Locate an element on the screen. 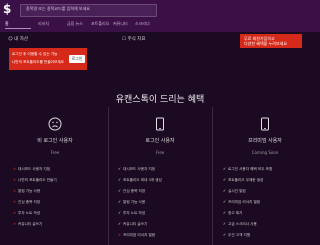 The image size is (320, 245). feature-item: ✓ 로그인 사용자 혜택 모두 포함 is located at coordinates (248, 169).